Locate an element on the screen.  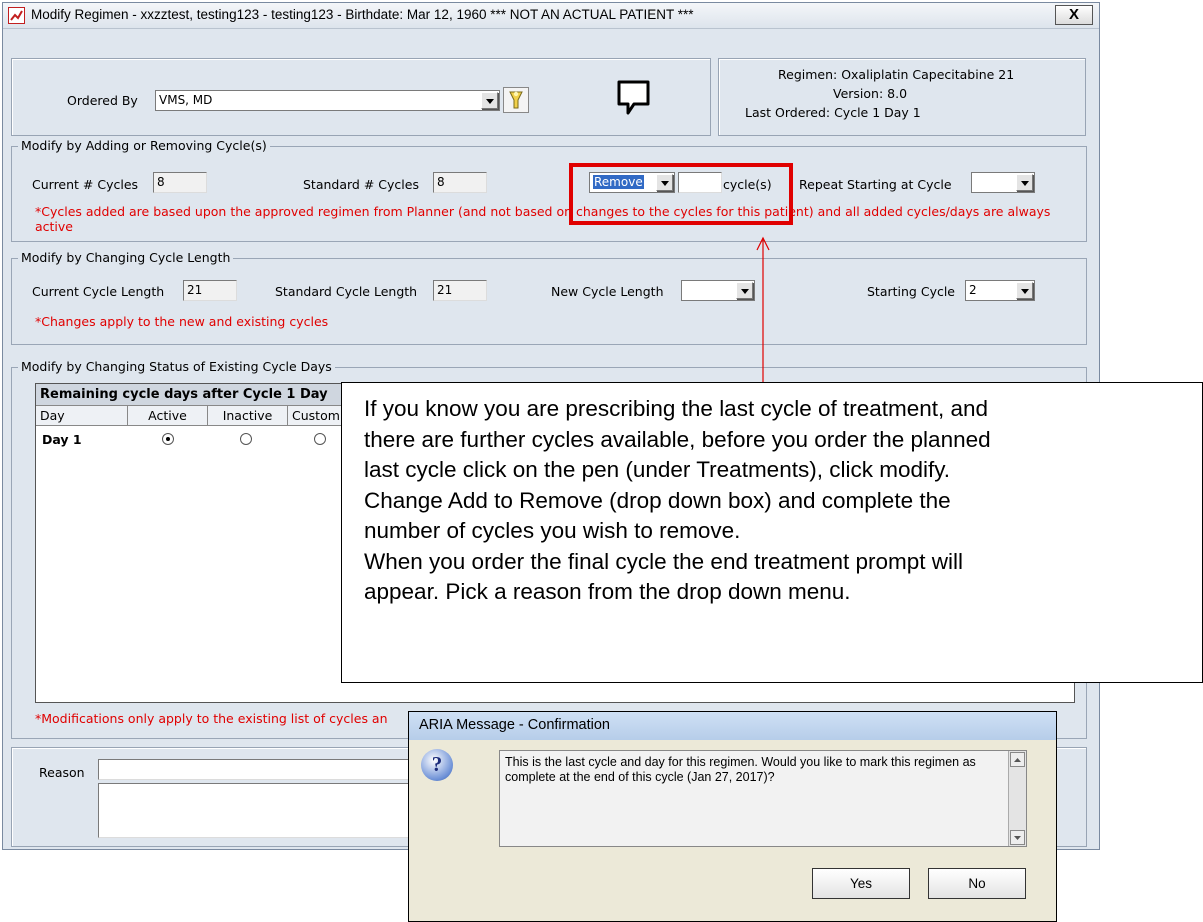
no-button: No is located at coordinates (977, 883).